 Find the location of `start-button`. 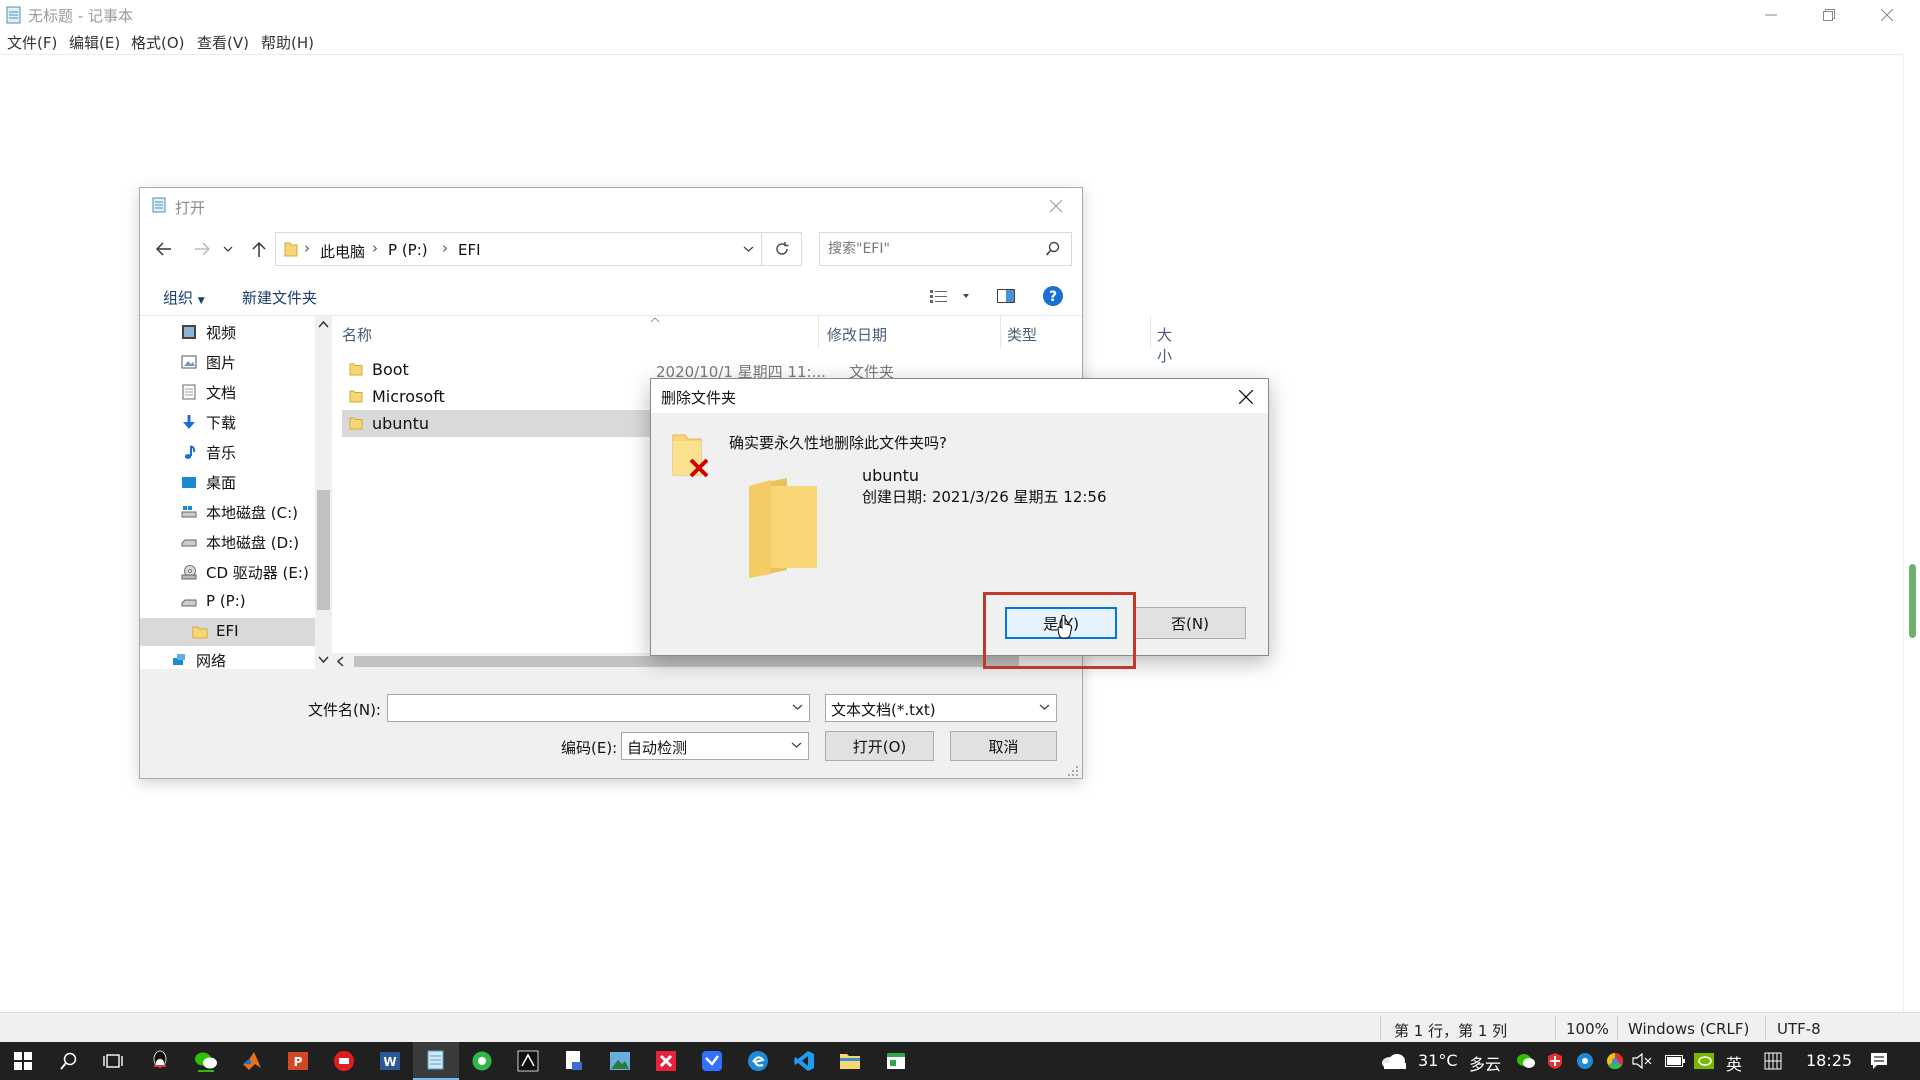

start-button is located at coordinates (23, 1061).